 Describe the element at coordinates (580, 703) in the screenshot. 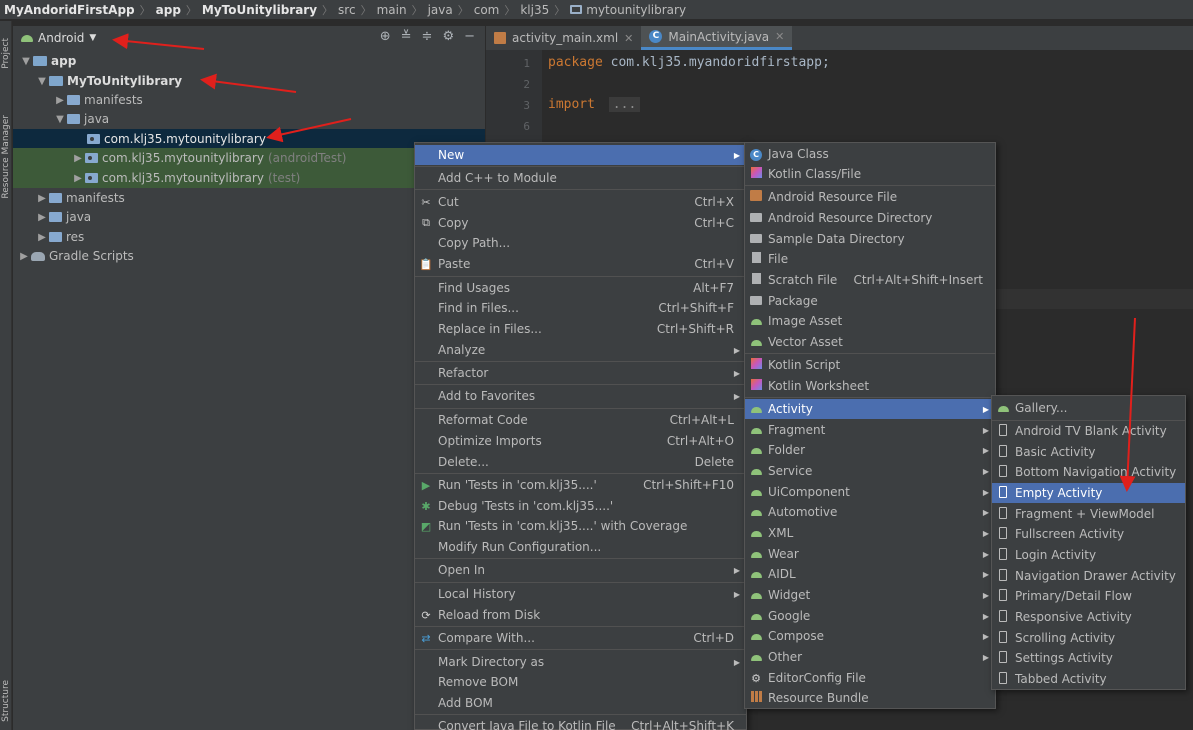

I see `menu-item-add-bom: Add BOM` at that location.